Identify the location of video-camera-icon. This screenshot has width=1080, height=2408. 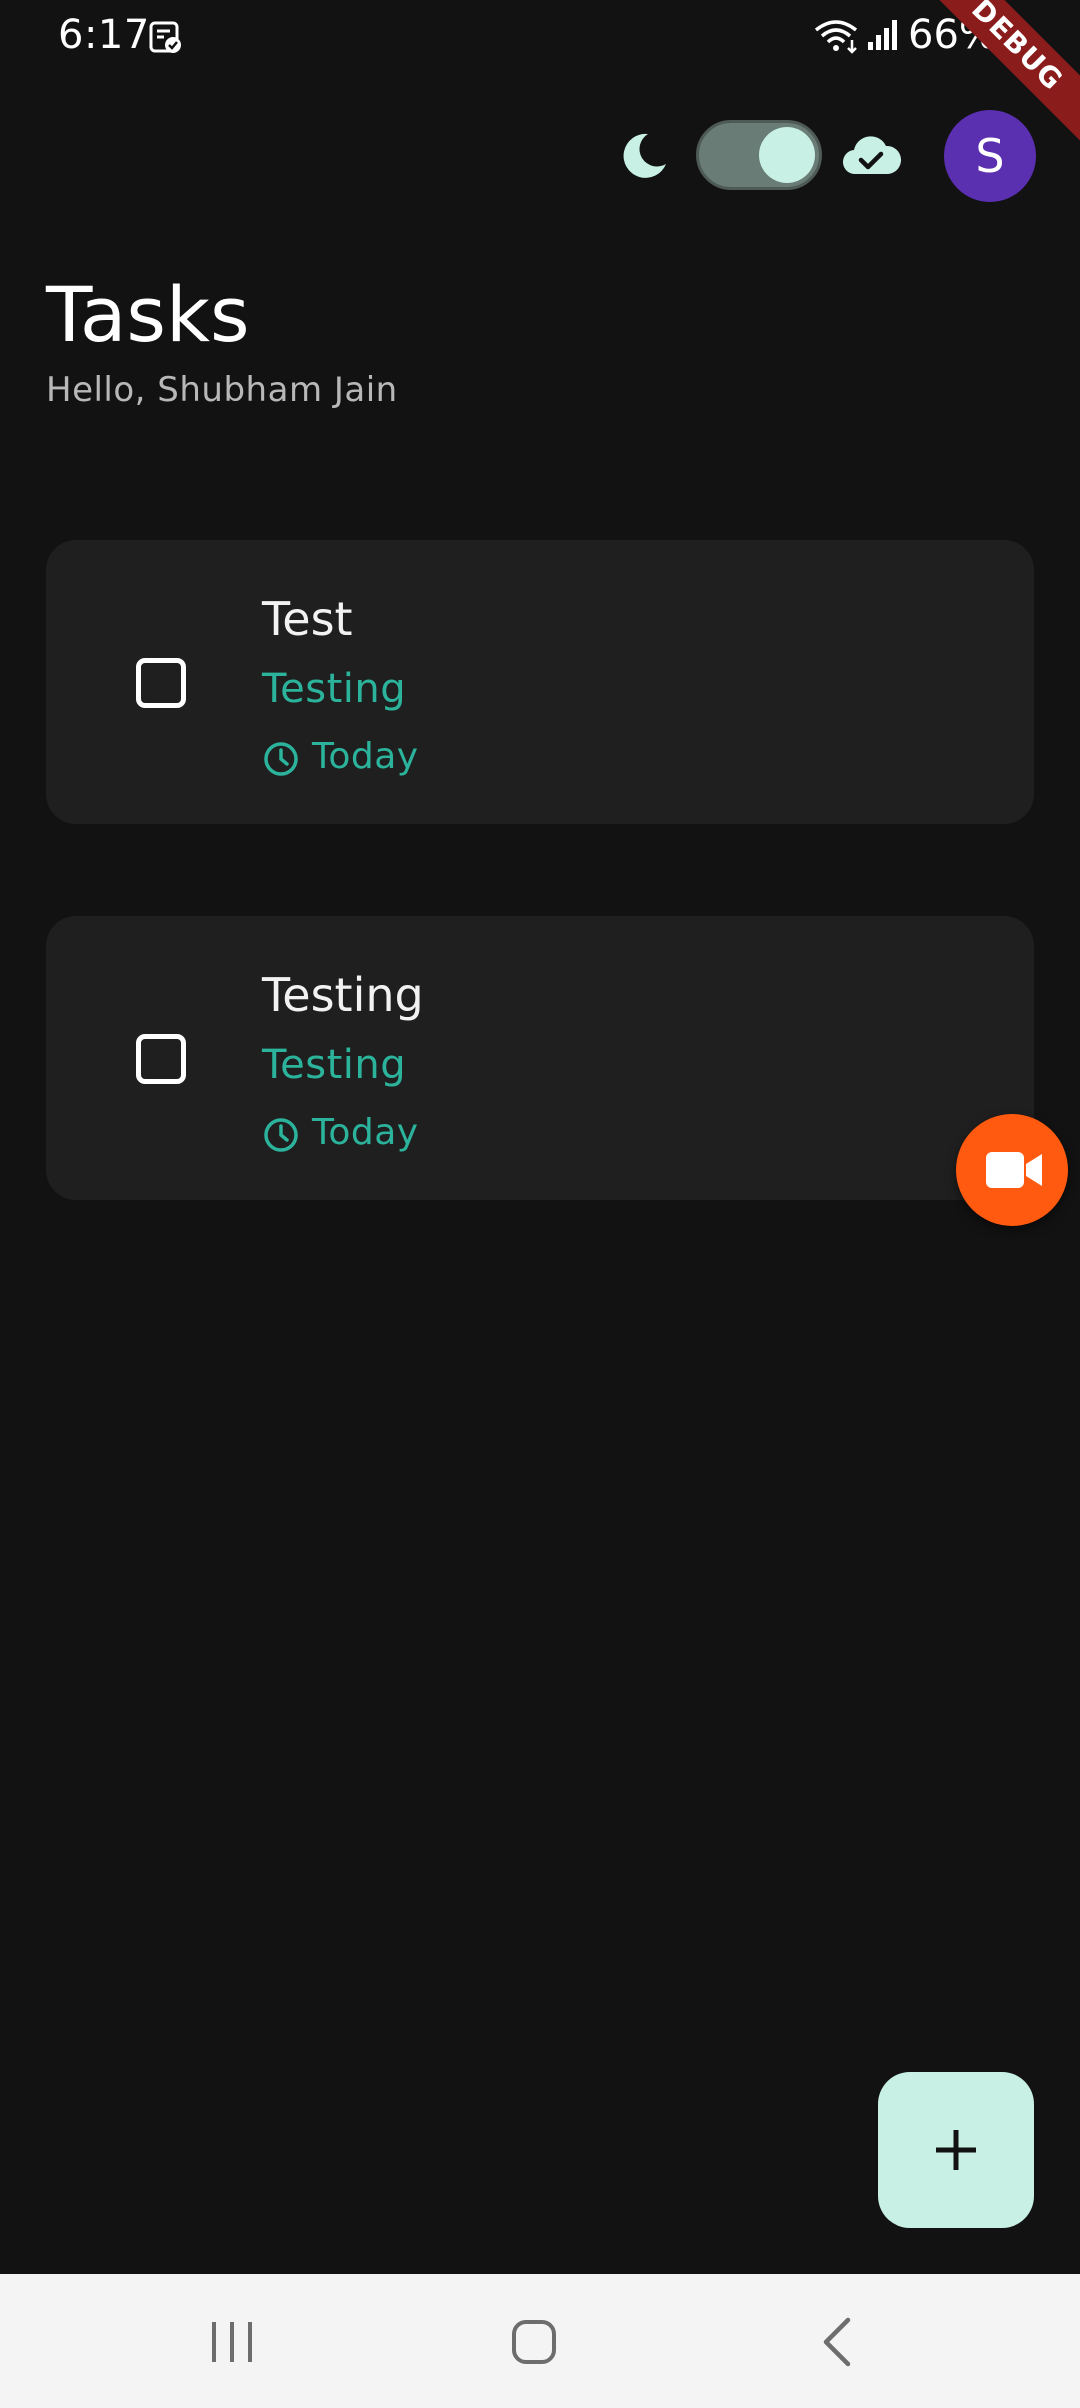
(1014, 1170).